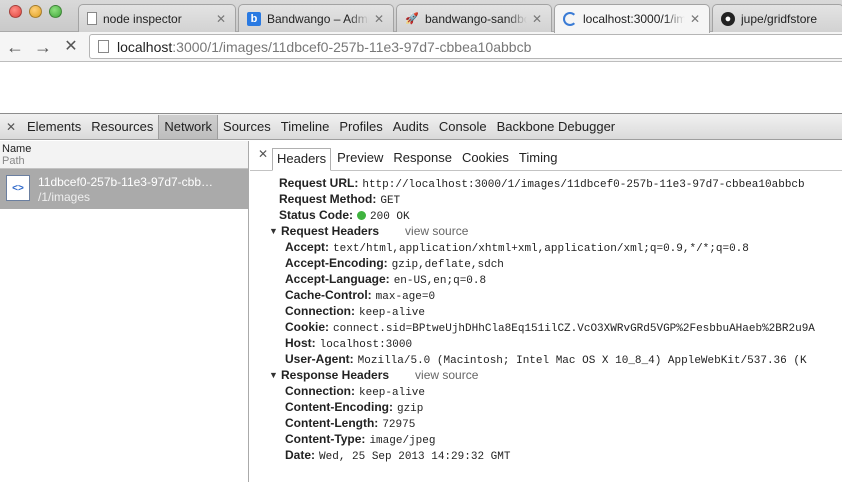 The height and width of the screenshot is (482, 842). What do you see at coordinates (362, 215) in the screenshot?
I see `status-ok-icon` at bounding box center [362, 215].